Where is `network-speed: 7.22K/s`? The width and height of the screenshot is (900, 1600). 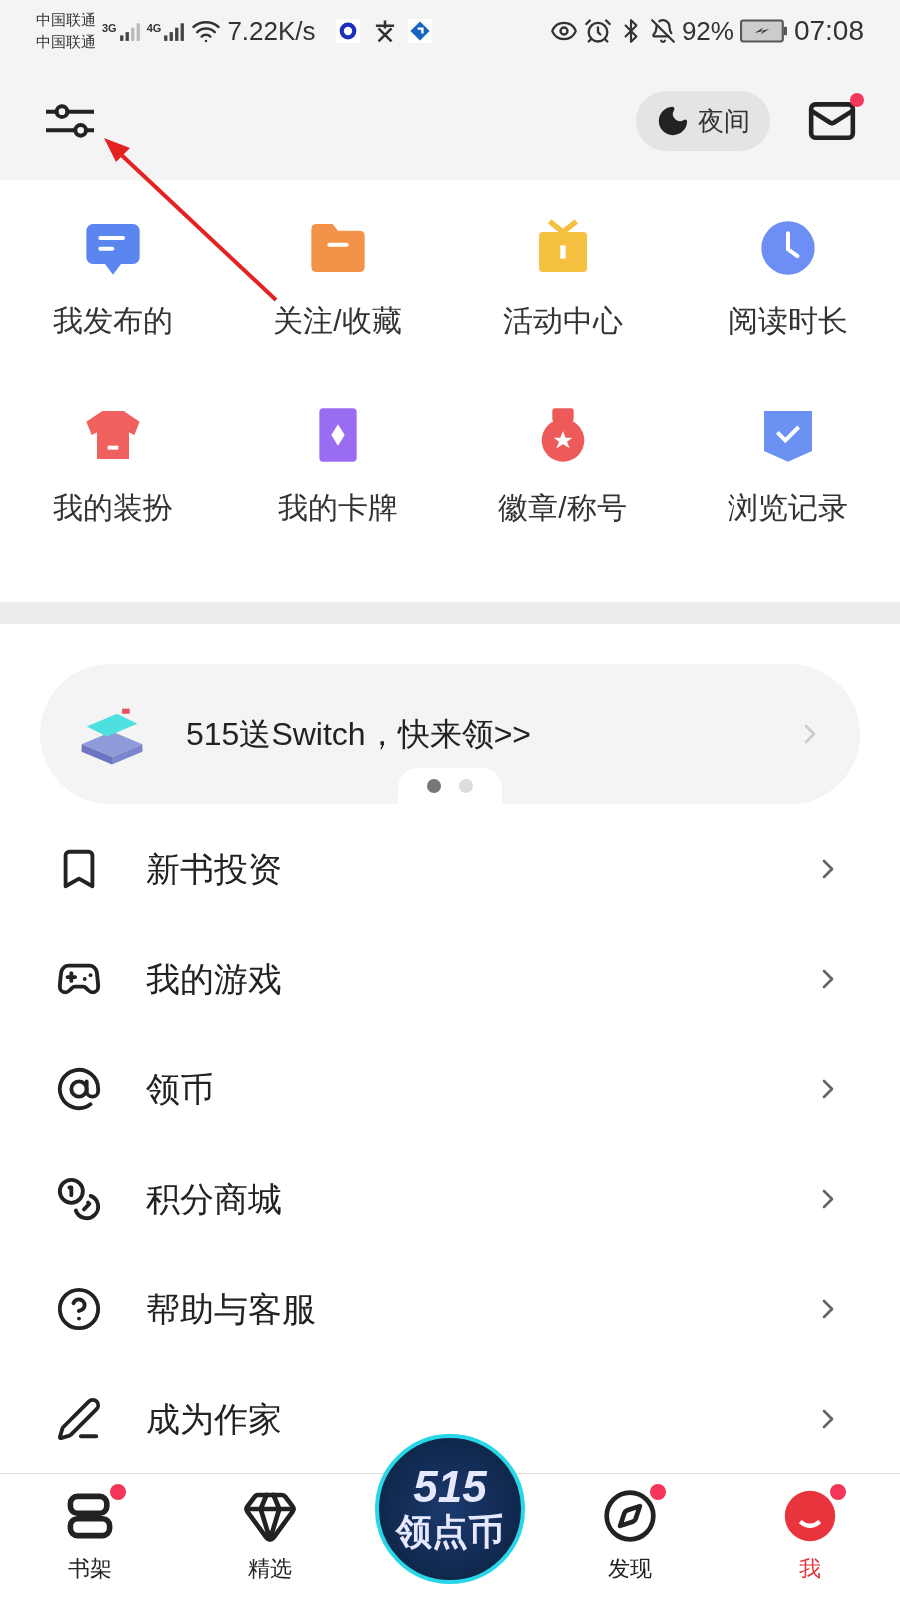
network-speed: 7.22K/s is located at coordinates (271, 31).